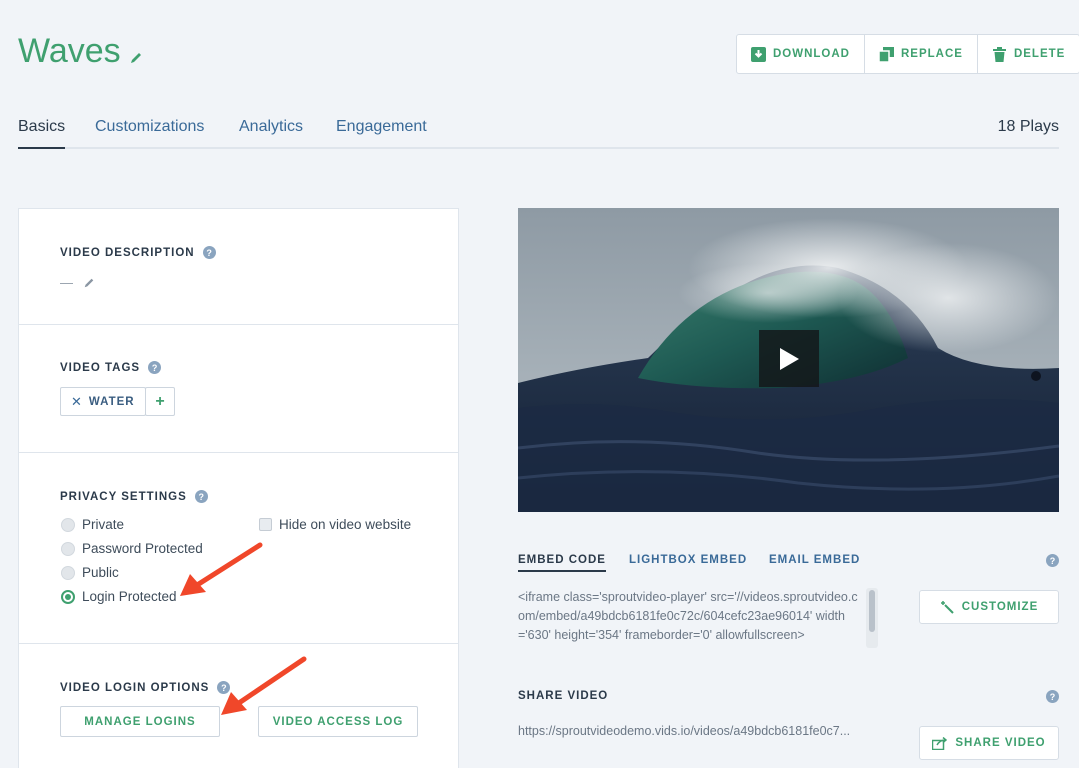 The width and height of the screenshot is (1079, 768). I want to click on download-icon, so click(758, 54).